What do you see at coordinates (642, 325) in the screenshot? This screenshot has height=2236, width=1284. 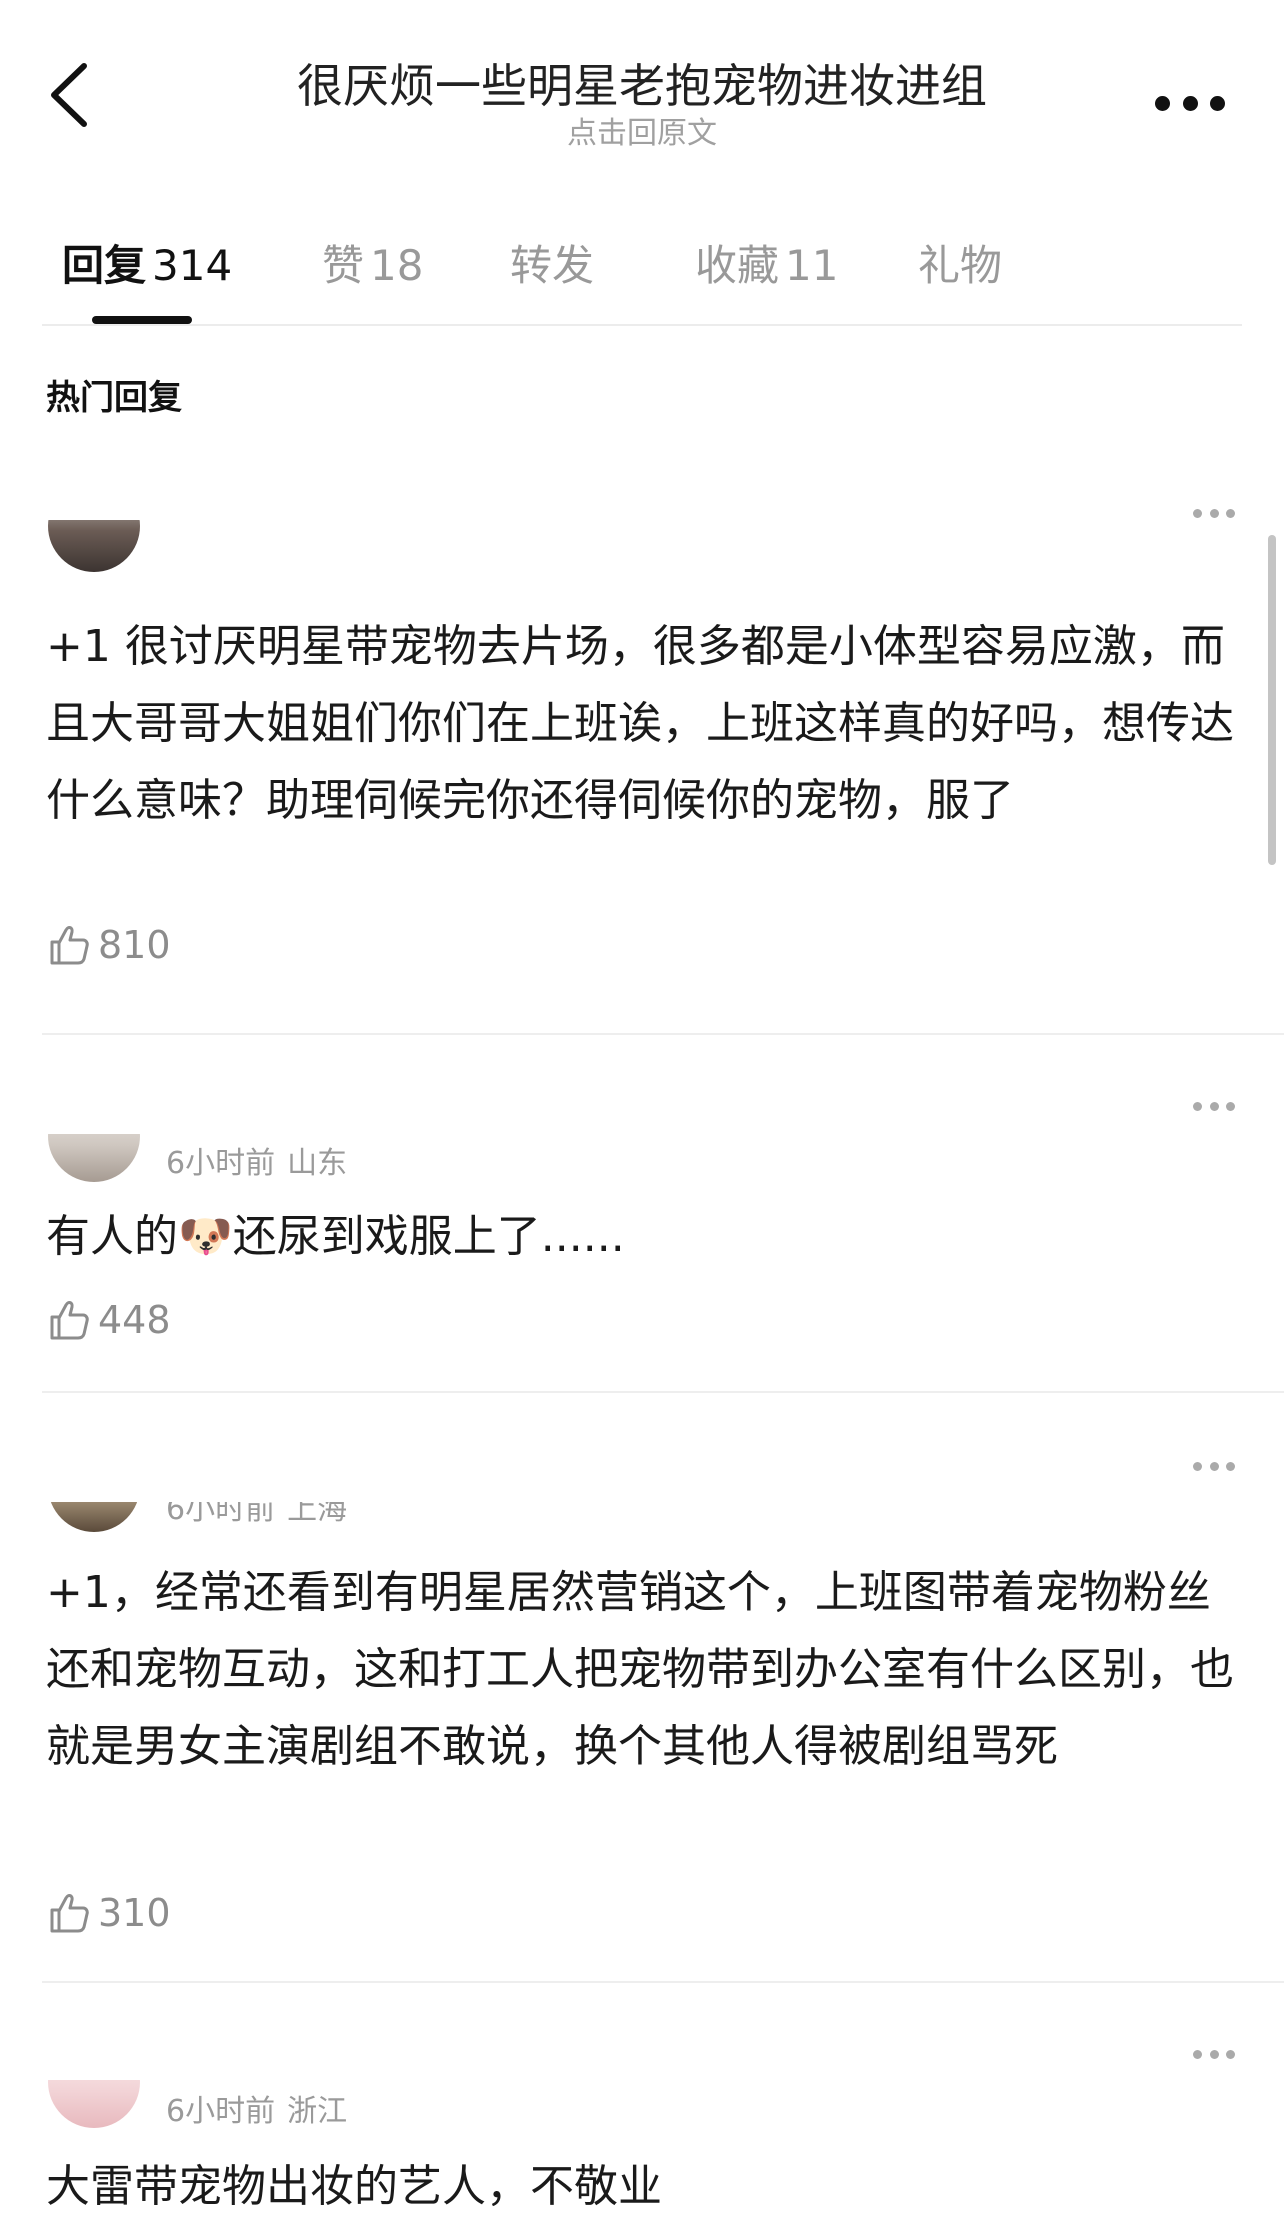 I see `tabs-divider` at bounding box center [642, 325].